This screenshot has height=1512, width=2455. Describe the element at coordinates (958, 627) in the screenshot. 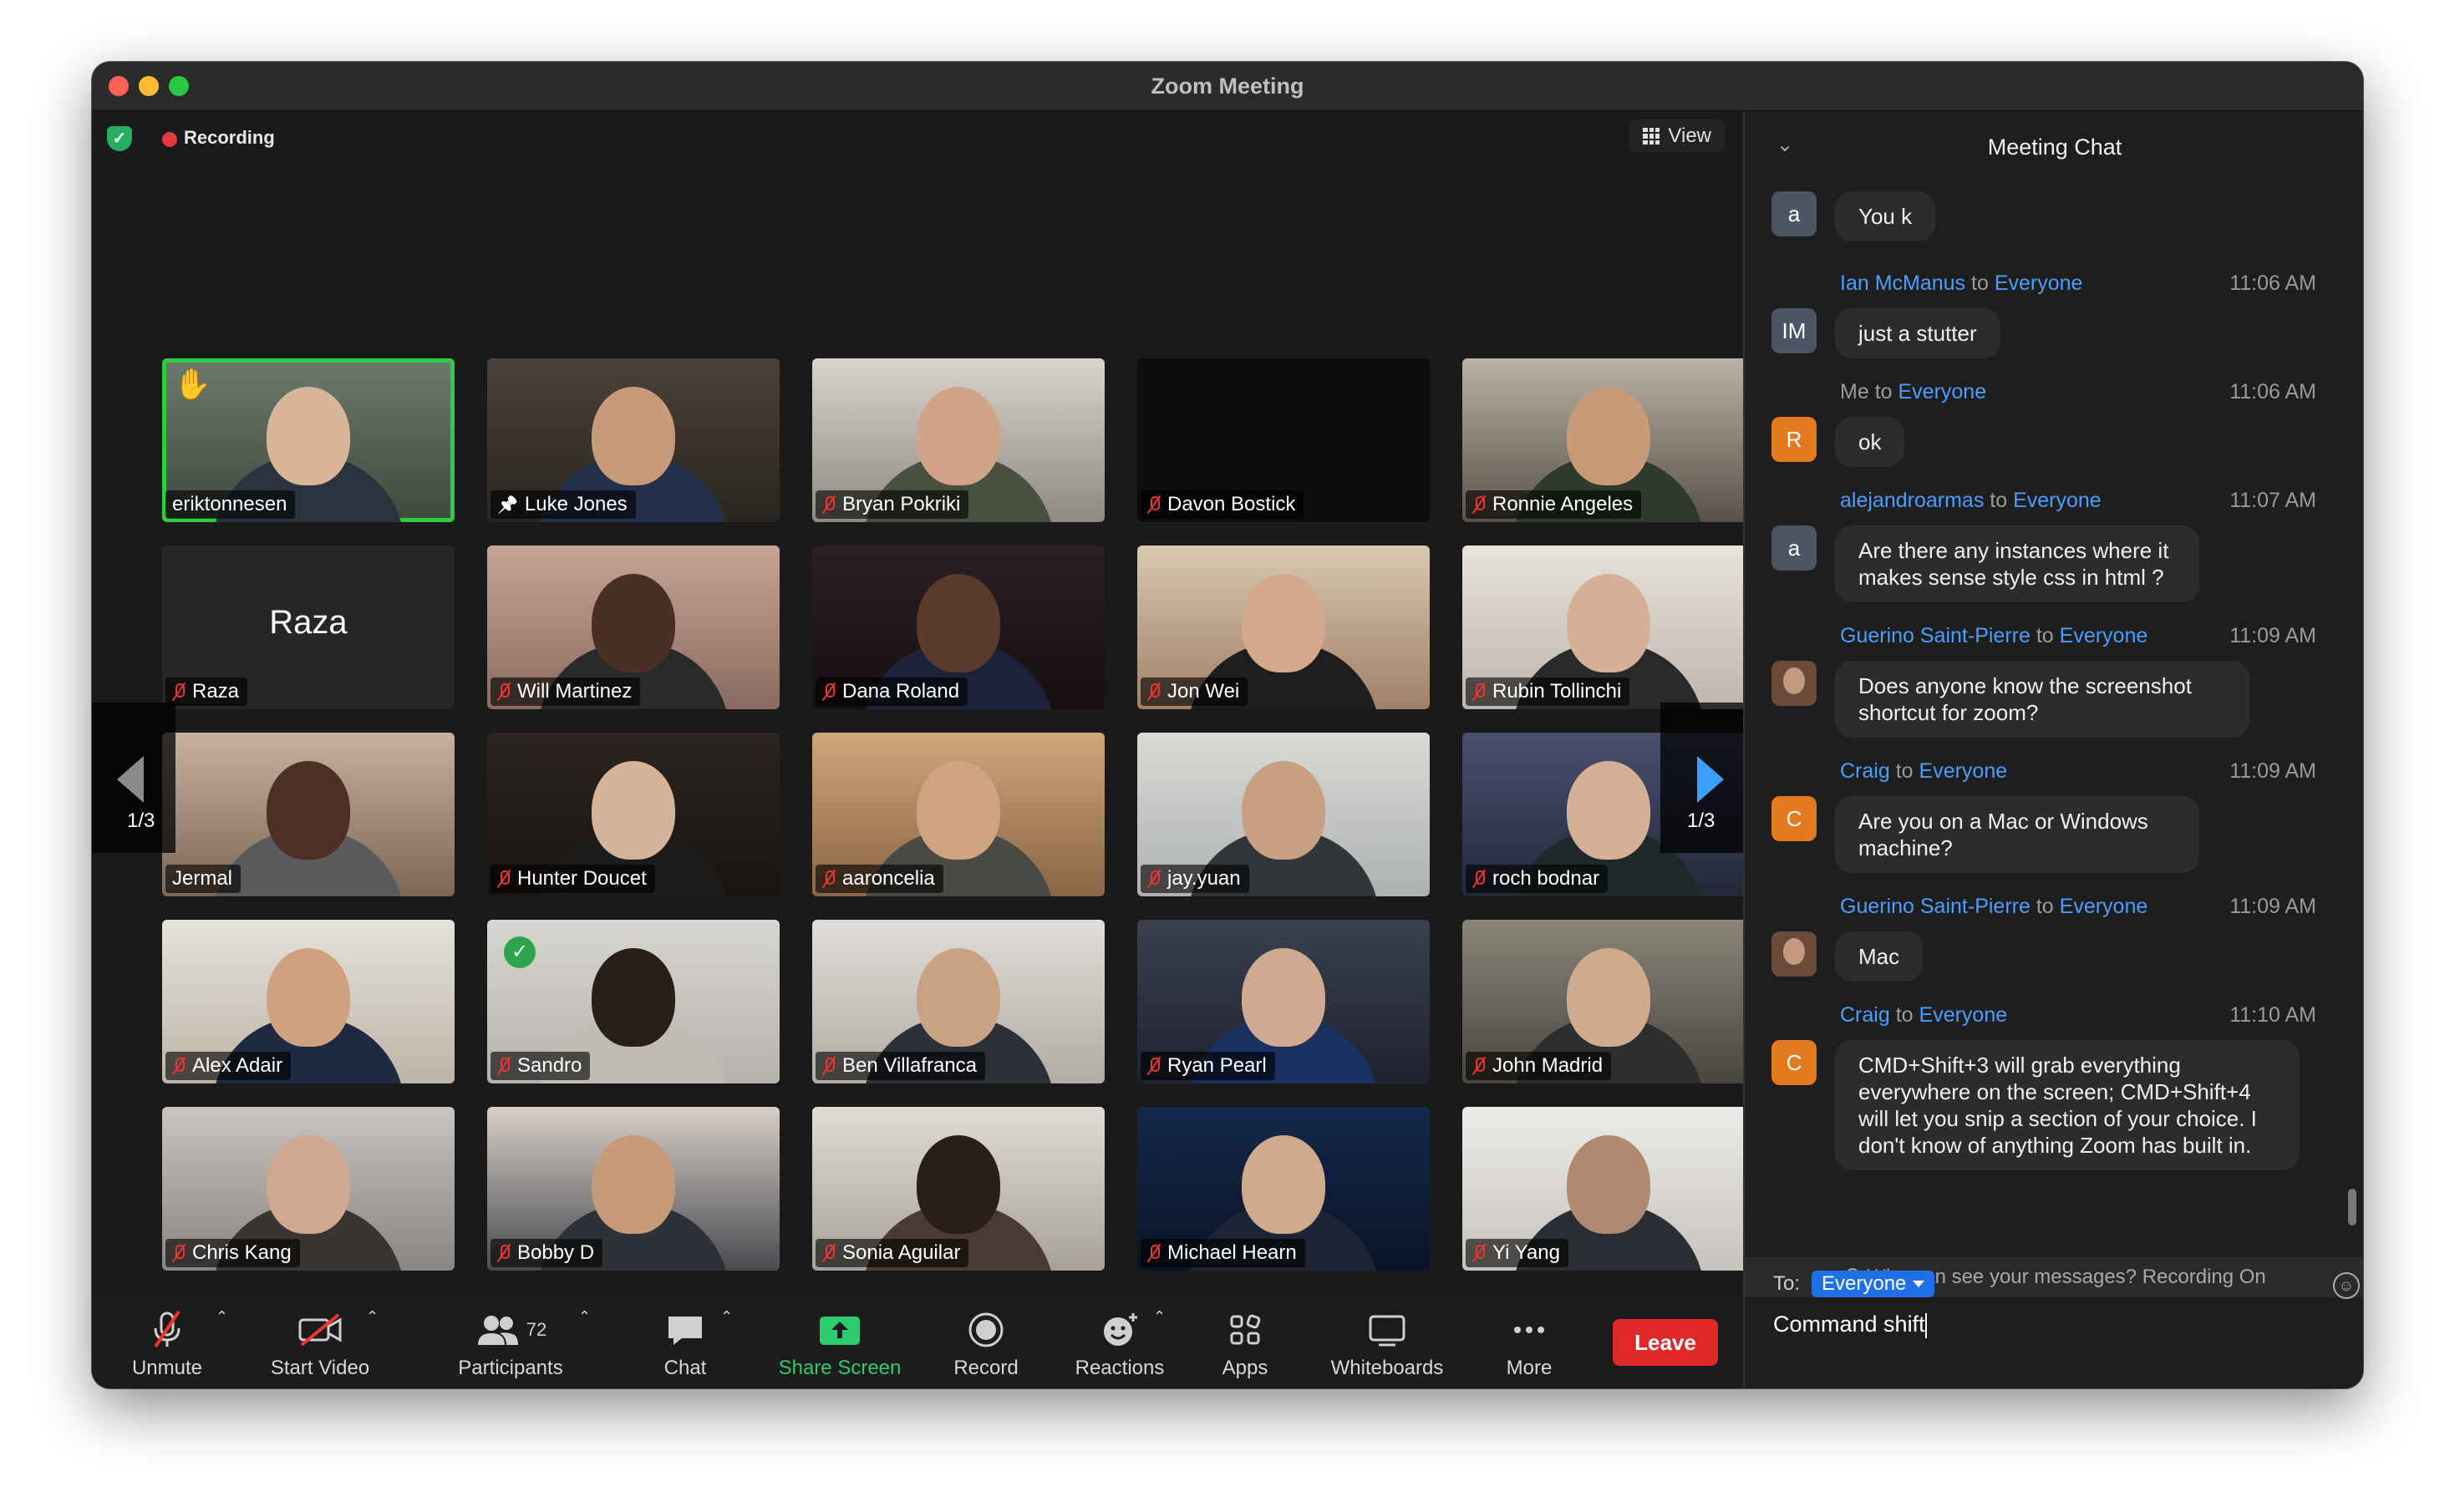

I see `participant-tile: Dana Roland` at that location.